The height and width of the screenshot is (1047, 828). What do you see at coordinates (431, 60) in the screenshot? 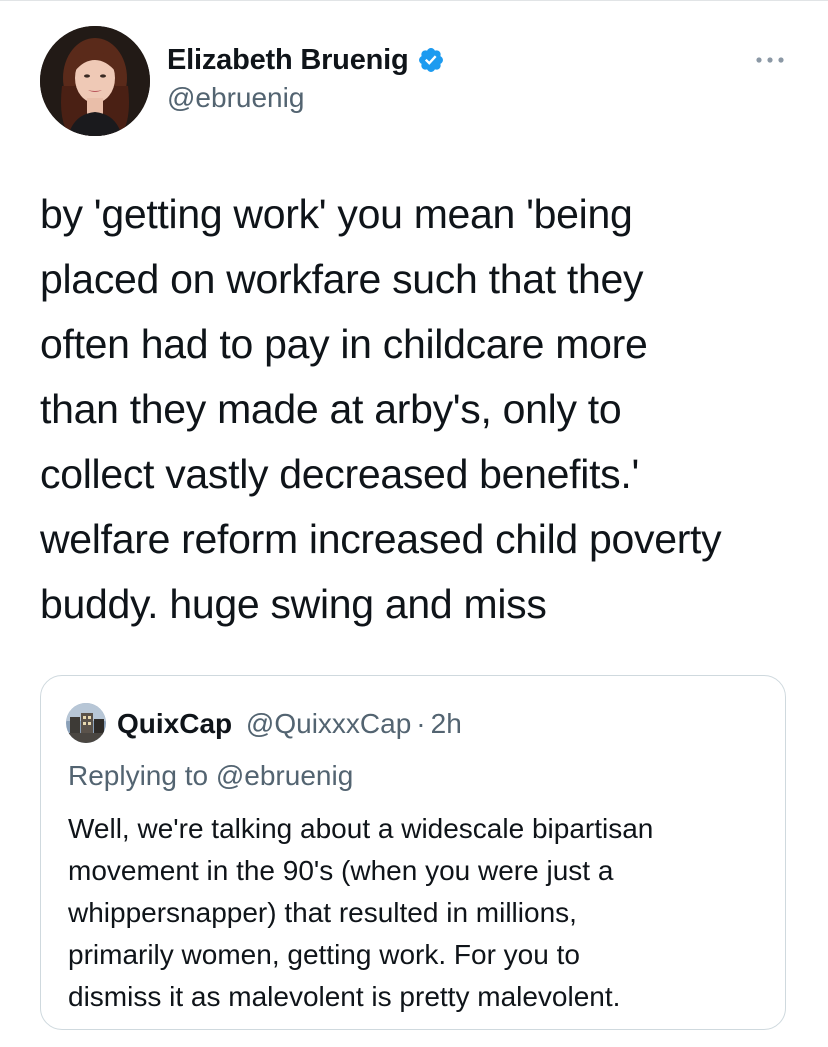
I see `verified-badge-icon` at bounding box center [431, 60].